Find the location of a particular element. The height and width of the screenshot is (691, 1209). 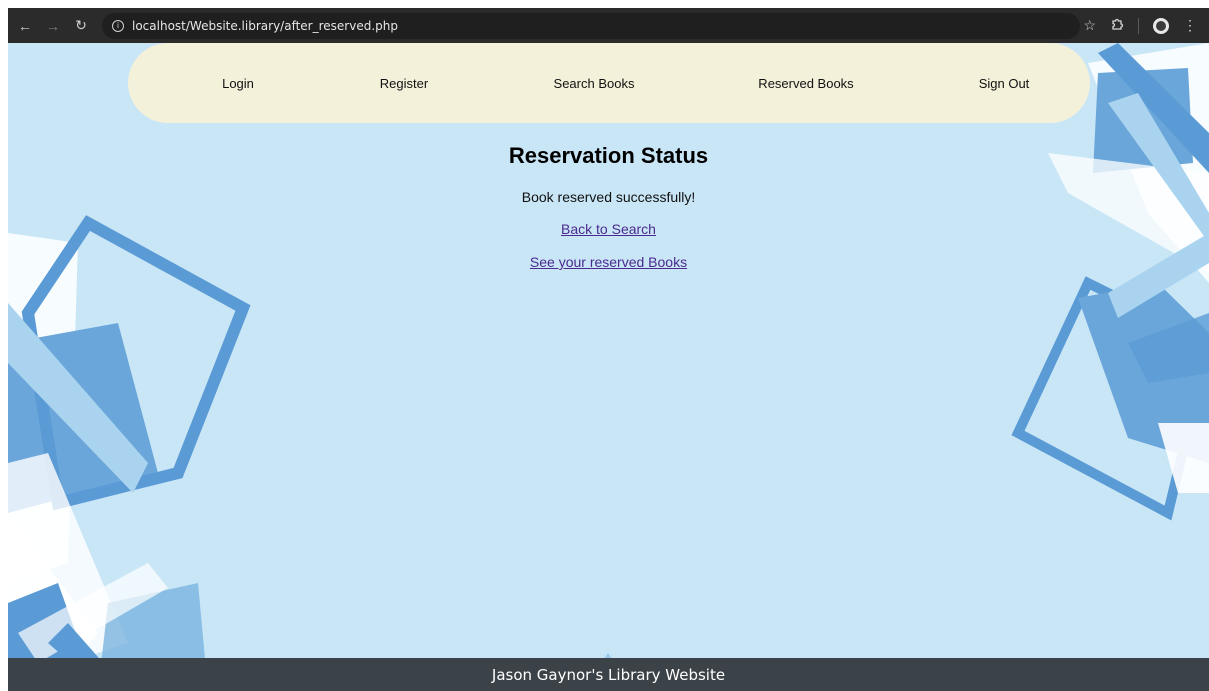

nav-reserved-books-link: Reserved Books is located at coordinates (805, 83).